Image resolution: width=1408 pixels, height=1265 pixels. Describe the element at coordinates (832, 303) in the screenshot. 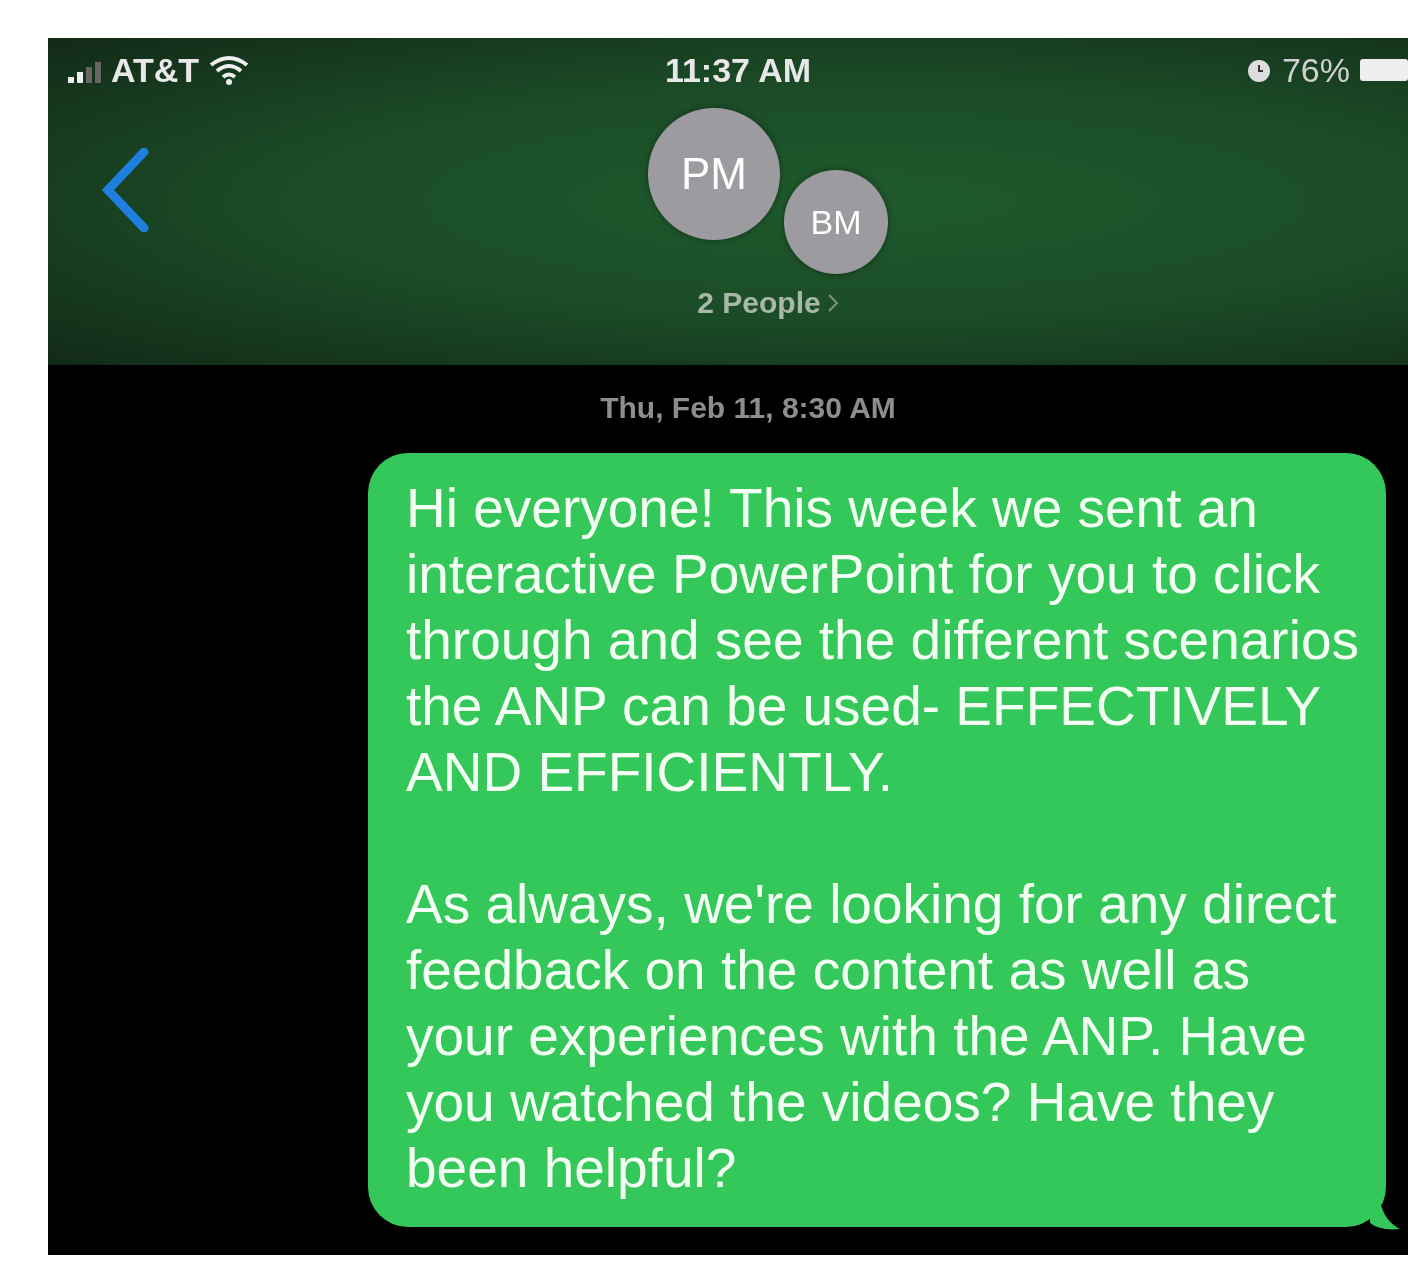

I see `chevron-icon` at that location.